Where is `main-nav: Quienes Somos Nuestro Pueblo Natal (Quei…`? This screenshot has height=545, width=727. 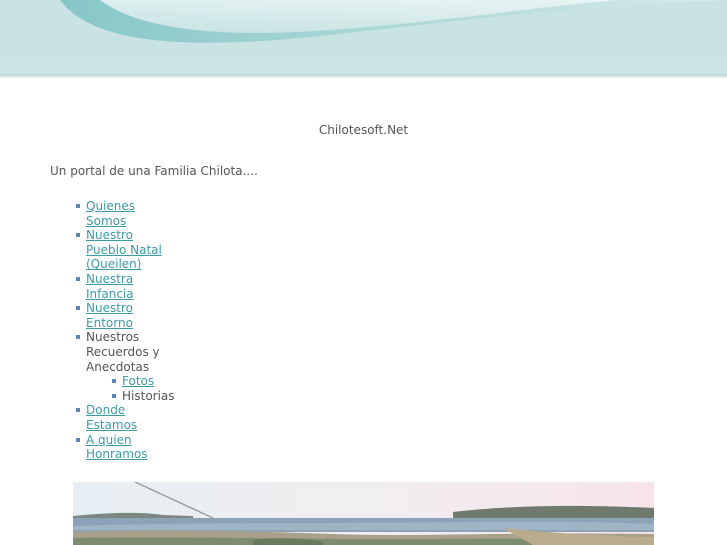 main-nav: Quienes Somos Nuestro Pueblo Natal (Quei… is located at coordinates (134, 330).